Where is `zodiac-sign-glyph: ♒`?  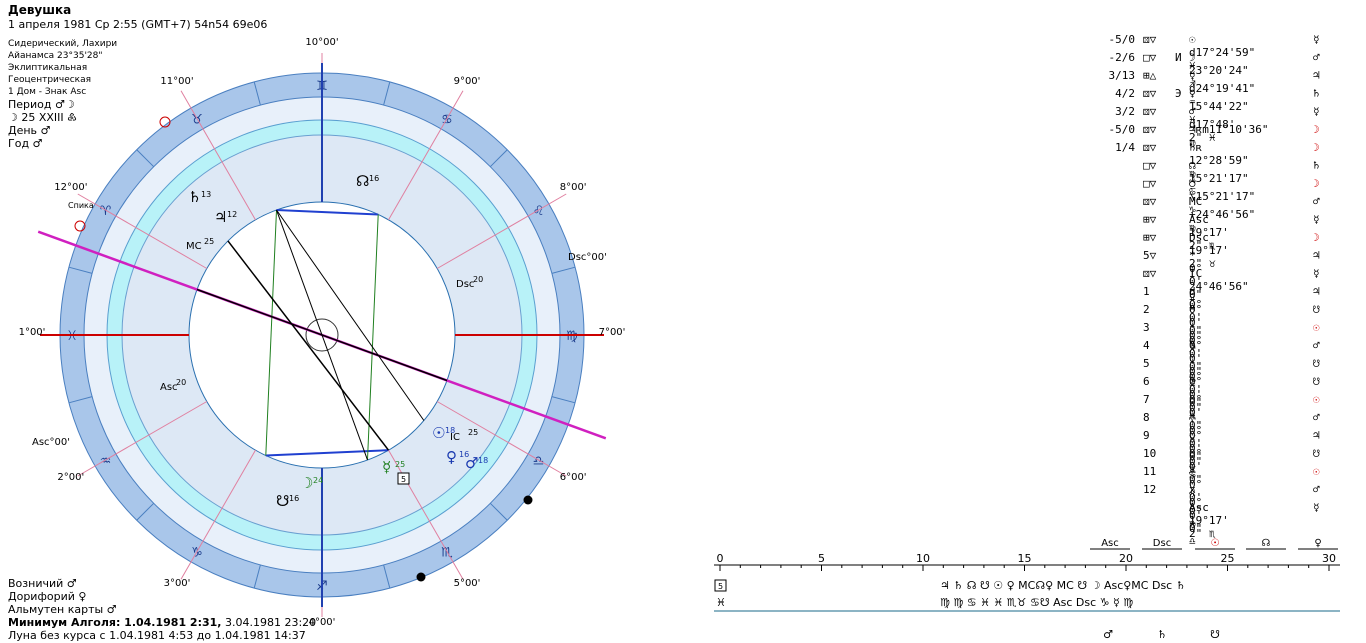
zodiac-sign-glyph: ♒ is located at coordinates (106, 461).